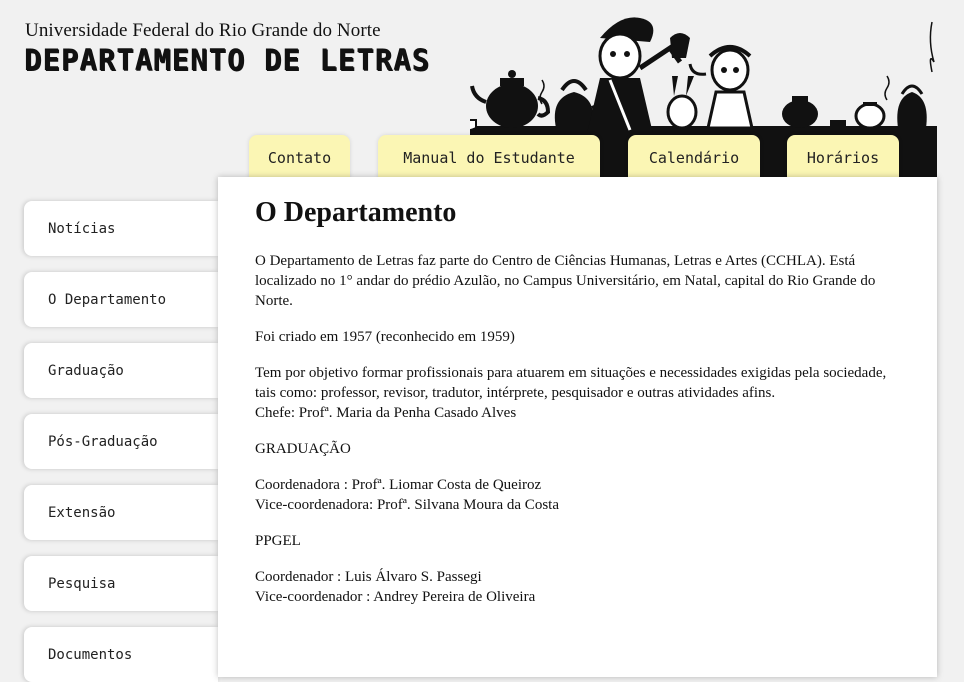 The height and width of the screenshot is (682, 964). What do you see at coordinates (82, 583) in the screenshot?
I see `sidebar-item-label: Pesquisa` at bounding box center [82, 583].